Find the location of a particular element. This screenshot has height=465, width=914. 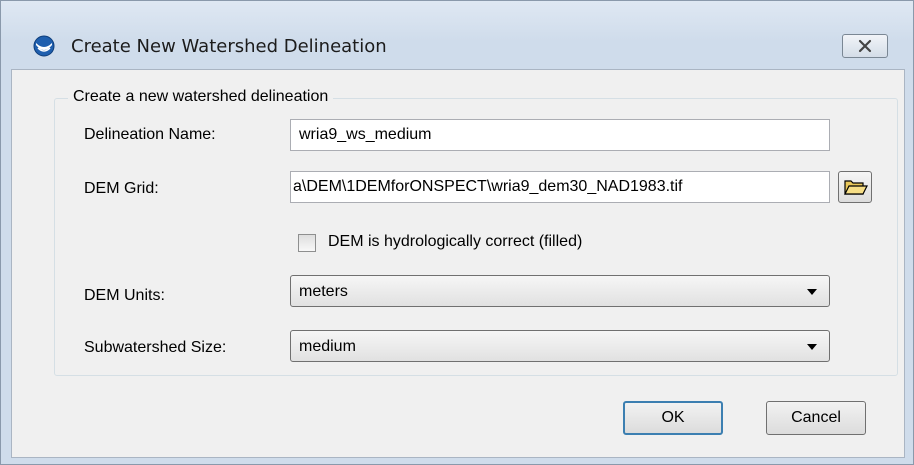

subwatershed-size-select: medium is located at coordinates (560, 346).